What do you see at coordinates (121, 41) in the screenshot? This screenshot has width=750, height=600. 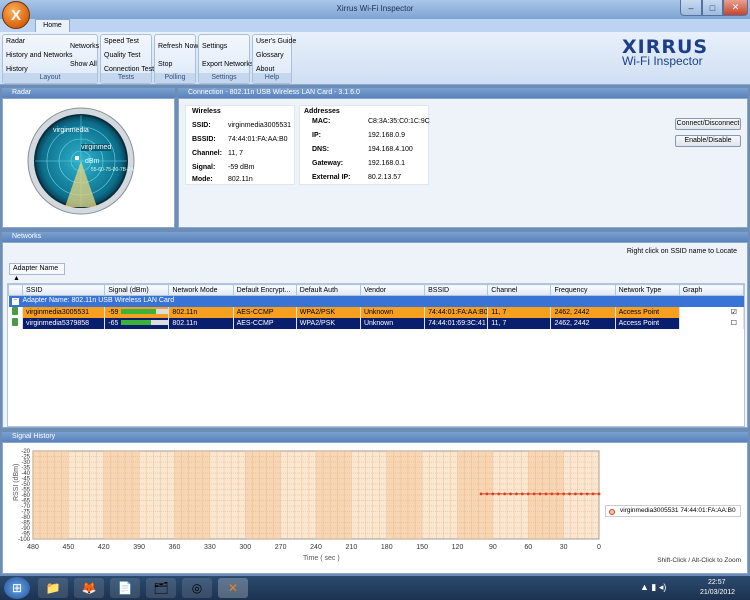 I see `ribbon-speed-test: Speed Test` at bounding box center [121, 41].